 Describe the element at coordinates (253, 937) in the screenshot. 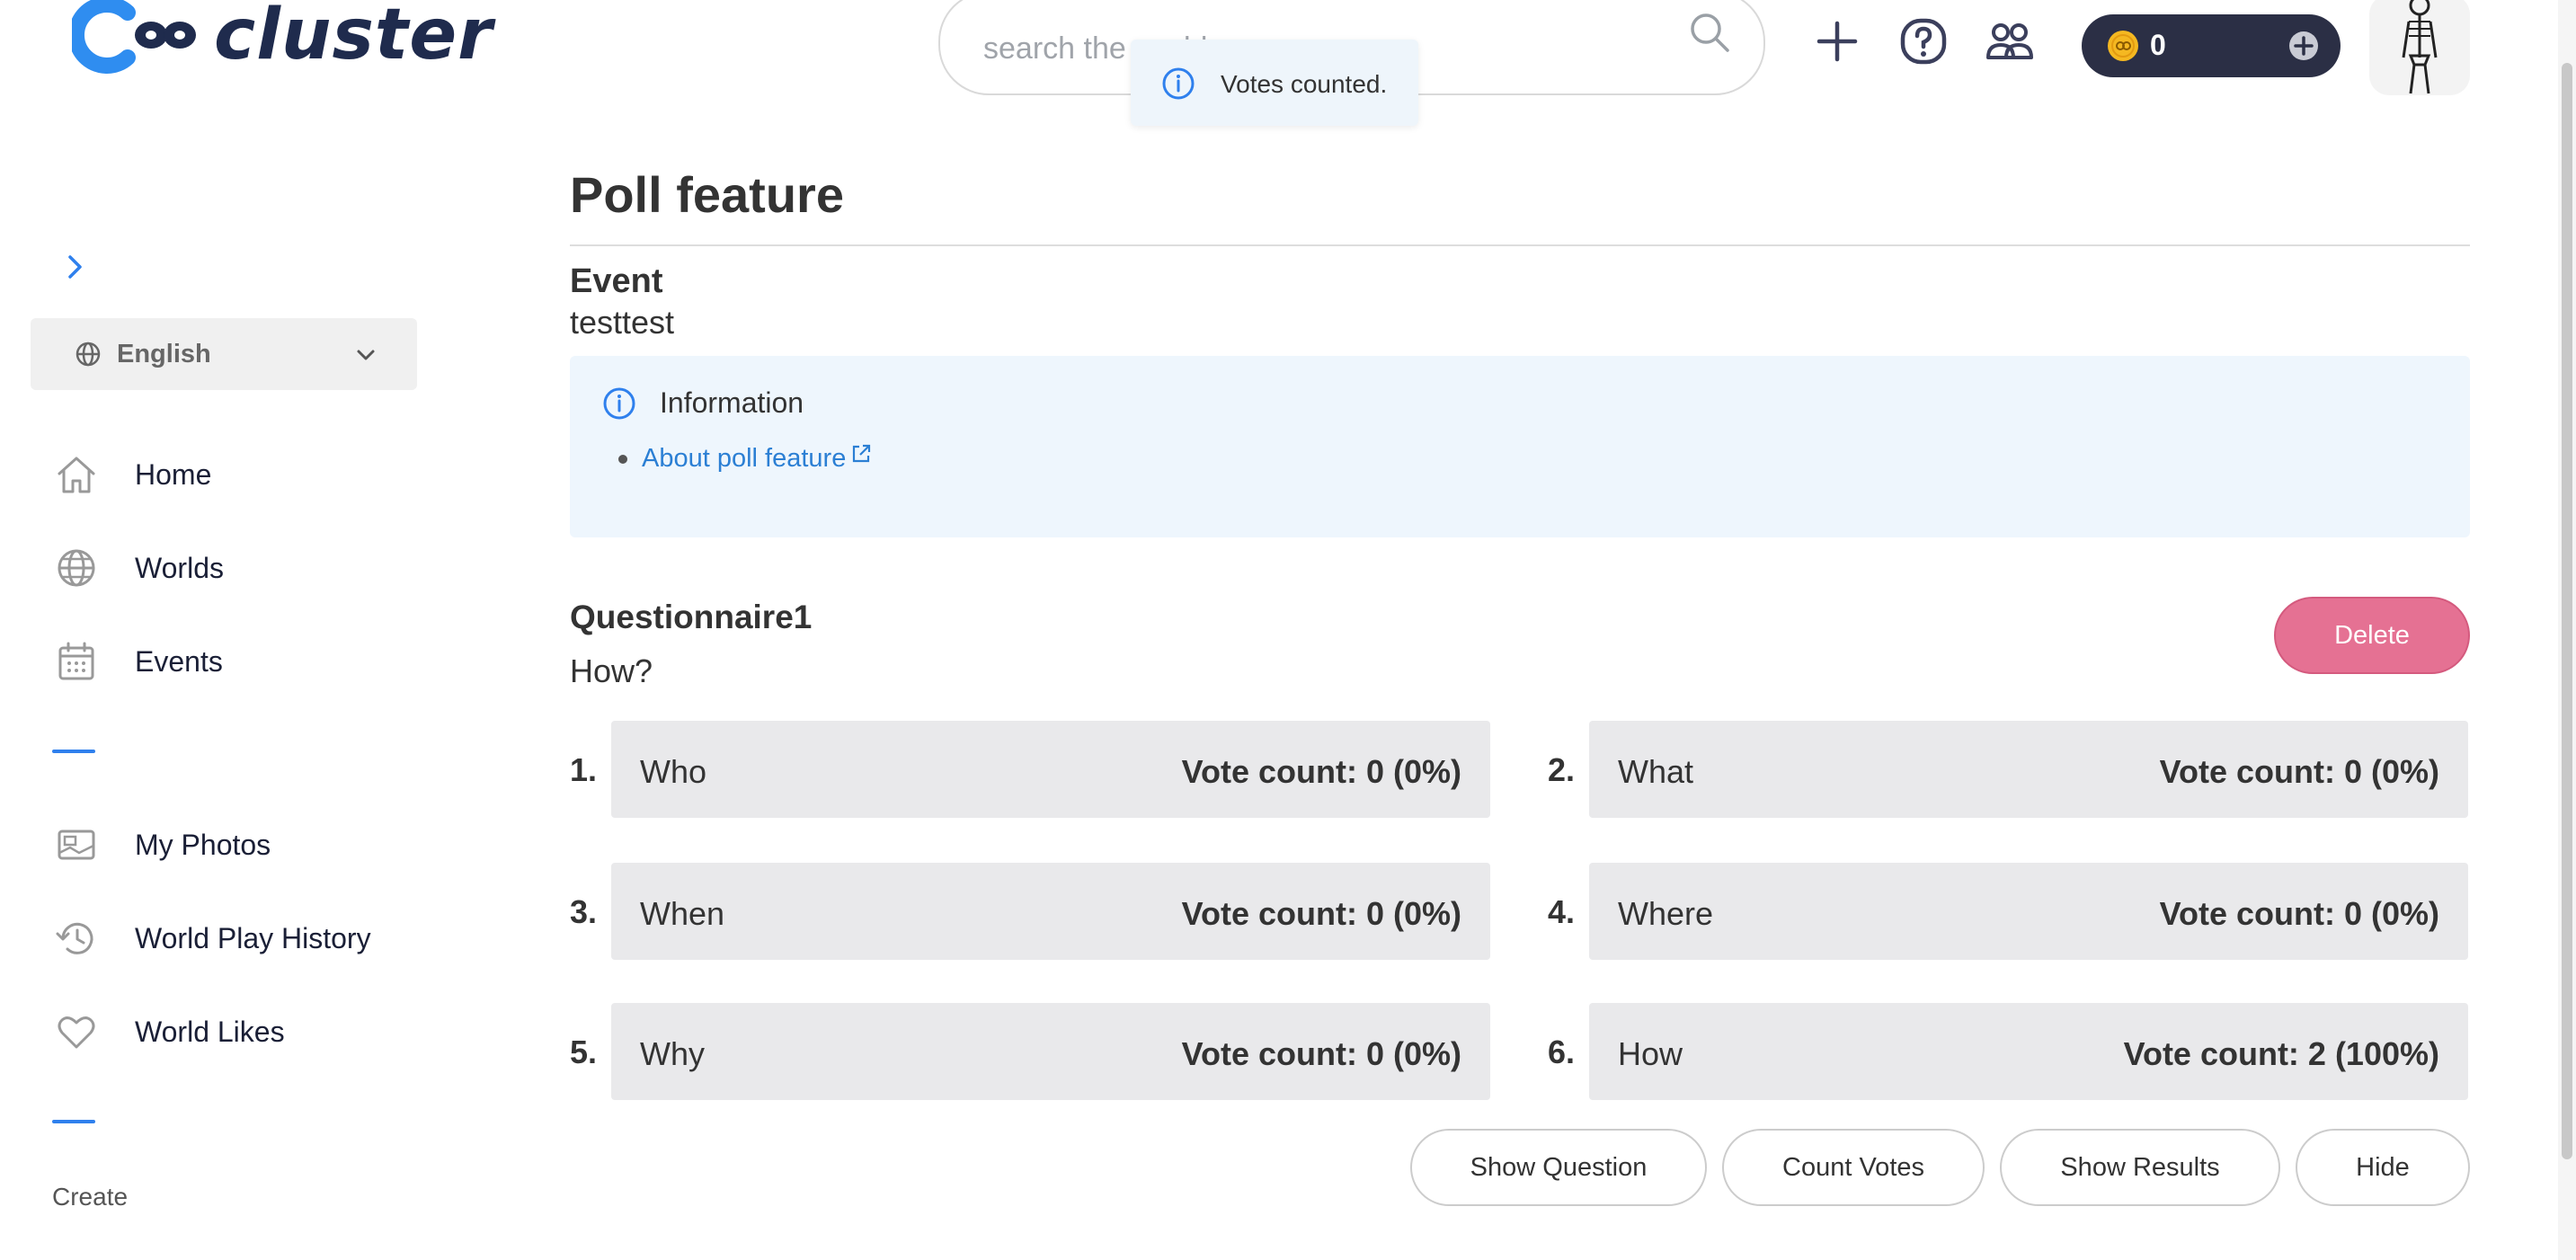

I see `sidebar-item-label: World Play History` at that location.